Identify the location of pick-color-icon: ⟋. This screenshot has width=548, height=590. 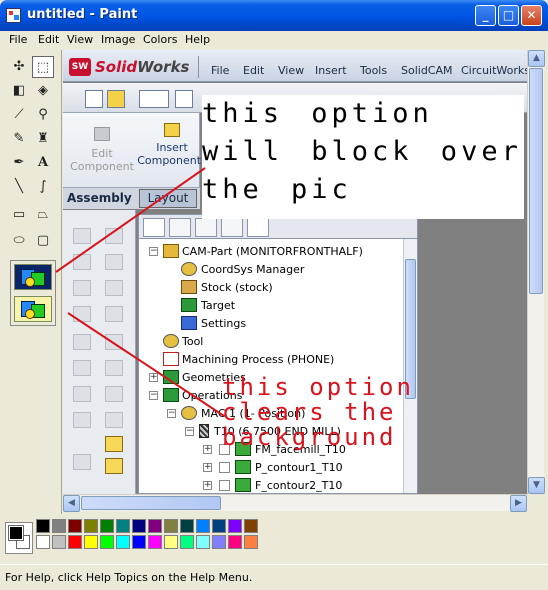
(19, 115).